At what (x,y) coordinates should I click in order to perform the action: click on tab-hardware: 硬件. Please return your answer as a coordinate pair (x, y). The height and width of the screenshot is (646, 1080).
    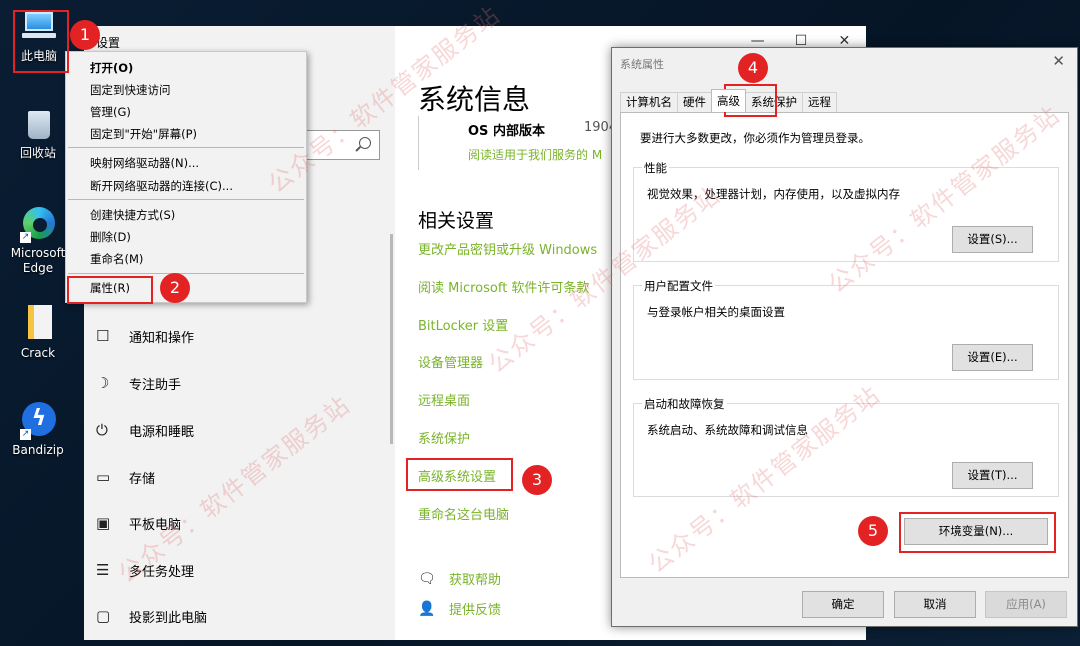
    Looking at the image, I should click on (694, 102).